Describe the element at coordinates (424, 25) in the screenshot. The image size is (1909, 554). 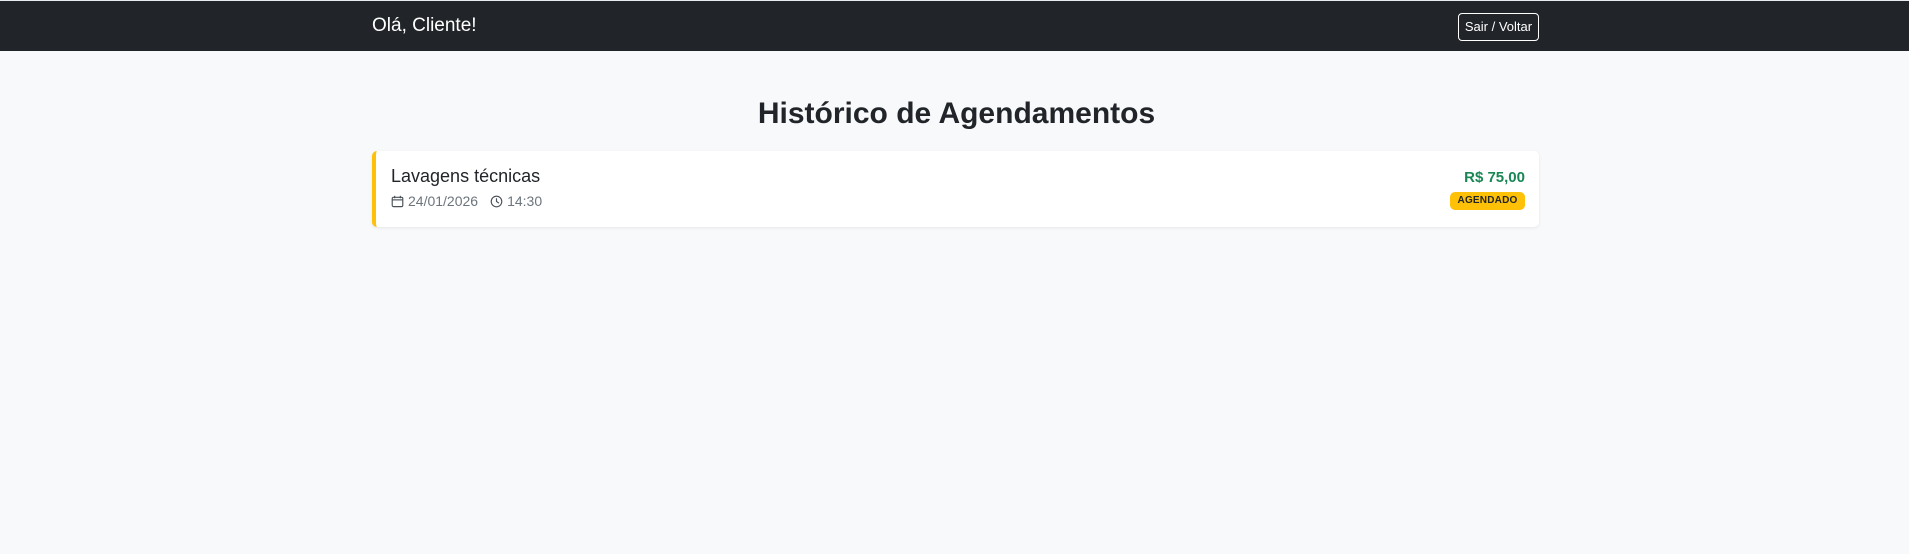
I see `greeting-title: Olá, Cliente!` at that location.